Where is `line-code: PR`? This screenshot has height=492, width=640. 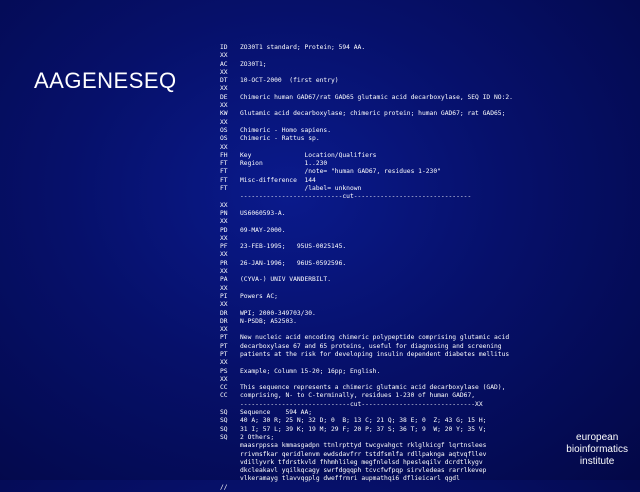 line-code: PR is located at coordinates (224, 263).